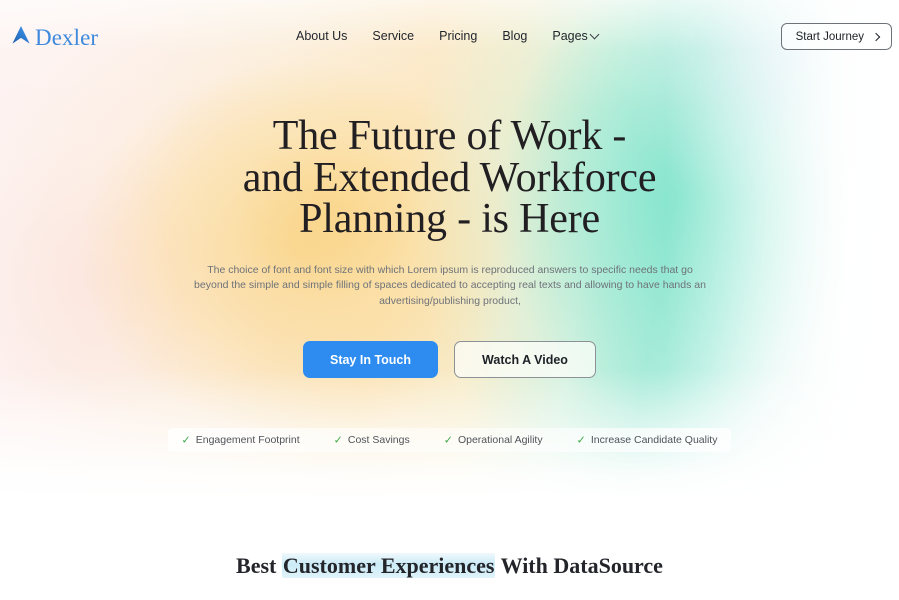 This screenshot has height=600, width=899. Describe the element at coordinates (579, 565) in the screenshot. I see `section-heading-suffix: With DataSource` at that location.